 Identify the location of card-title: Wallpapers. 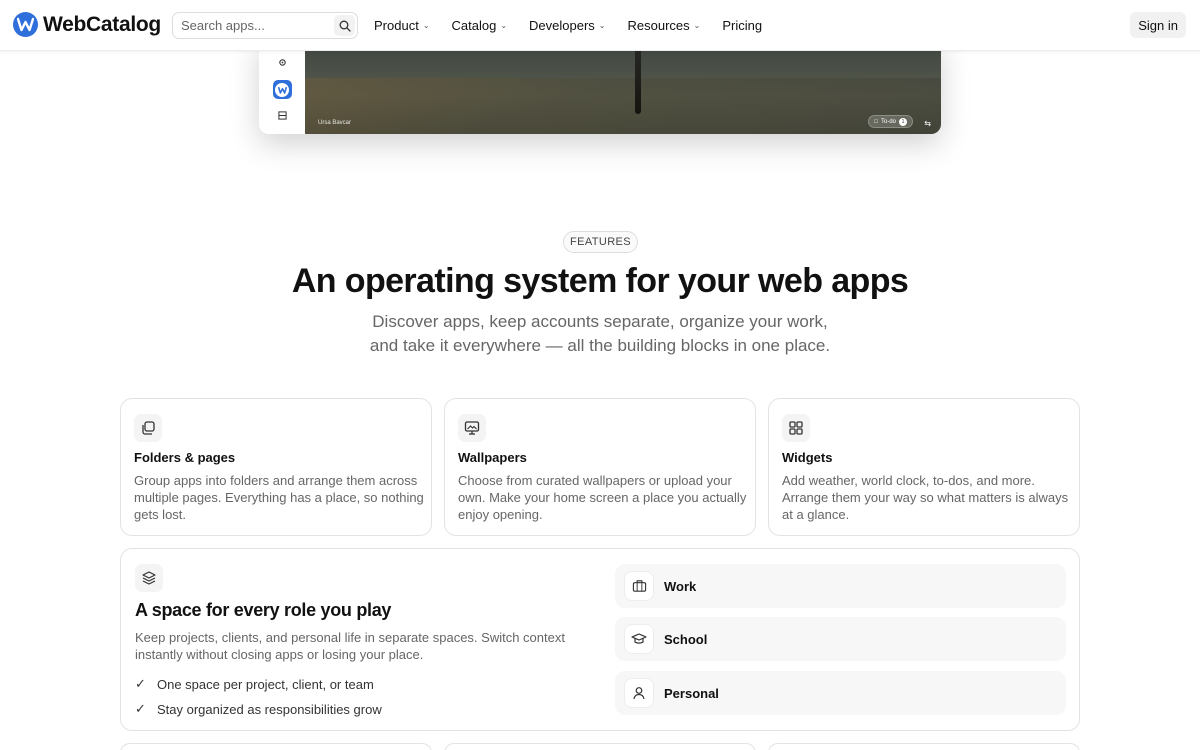
(492, 457).